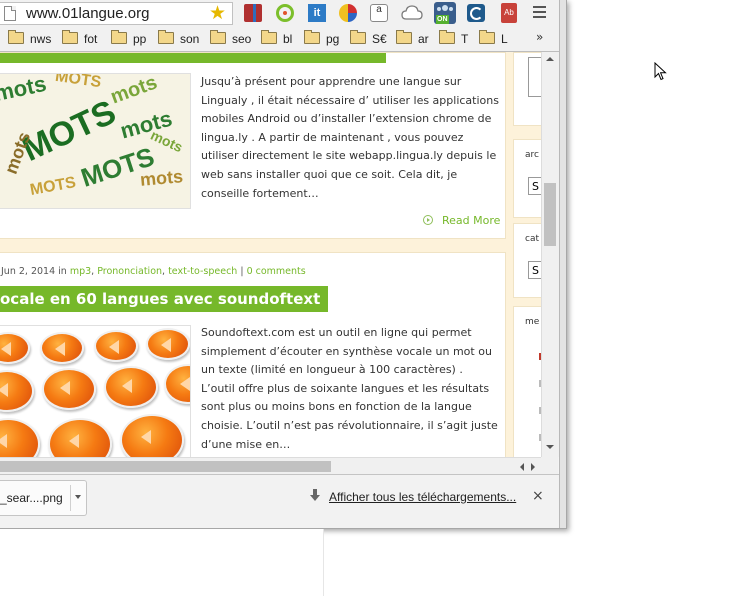  Describe the element at coordinates (165, 466) in the screenshot. I see `horizontal-scroll-thumb` at that location.